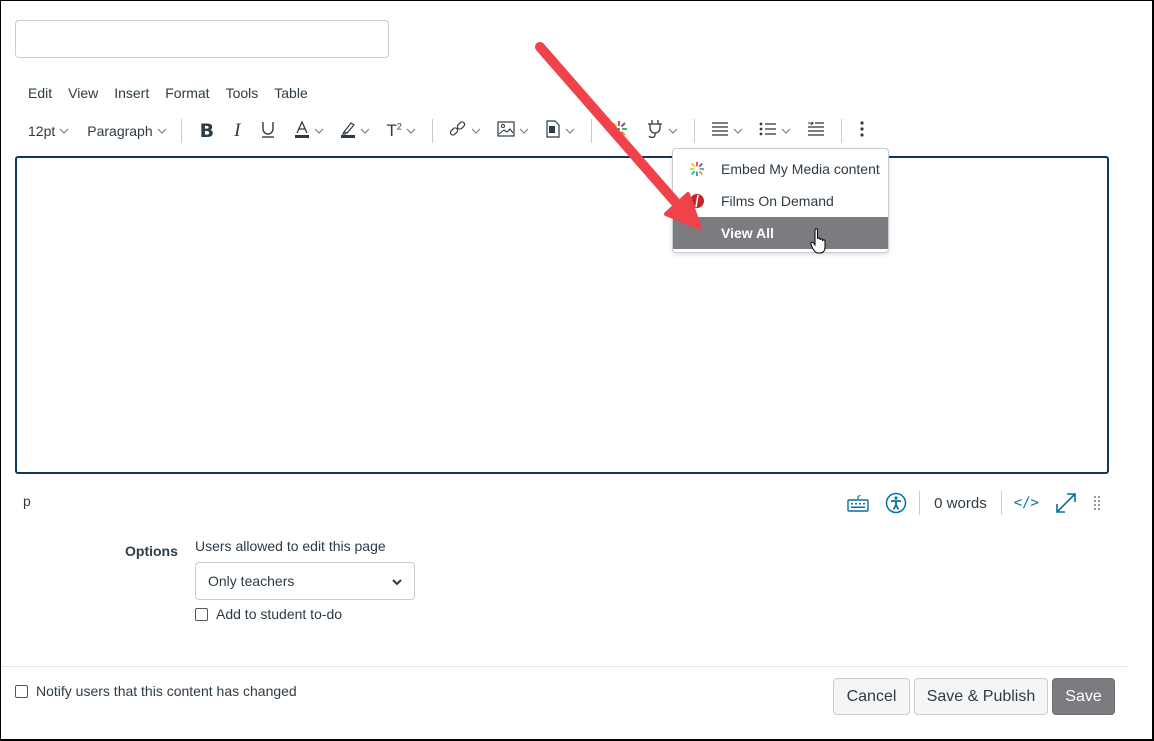 The width and height of the screenshot is (1154, 741). Describe the element at coordinates (768, 131) in the screenshot. I see `list-icon` at that location.